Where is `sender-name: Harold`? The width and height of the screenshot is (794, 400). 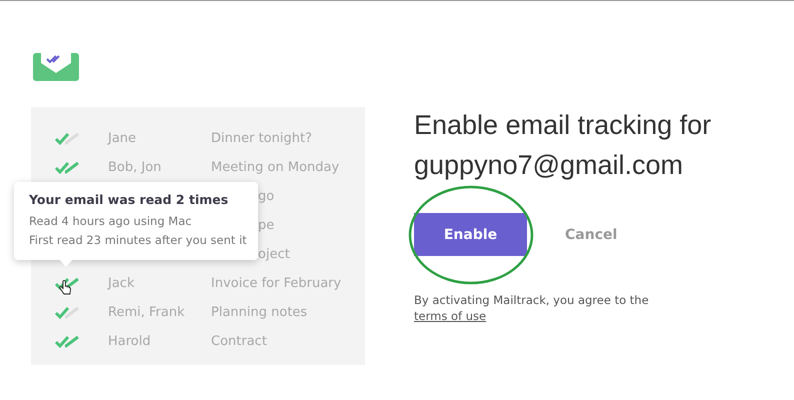
sender-name: Harold is located at coordinates (130, 341).